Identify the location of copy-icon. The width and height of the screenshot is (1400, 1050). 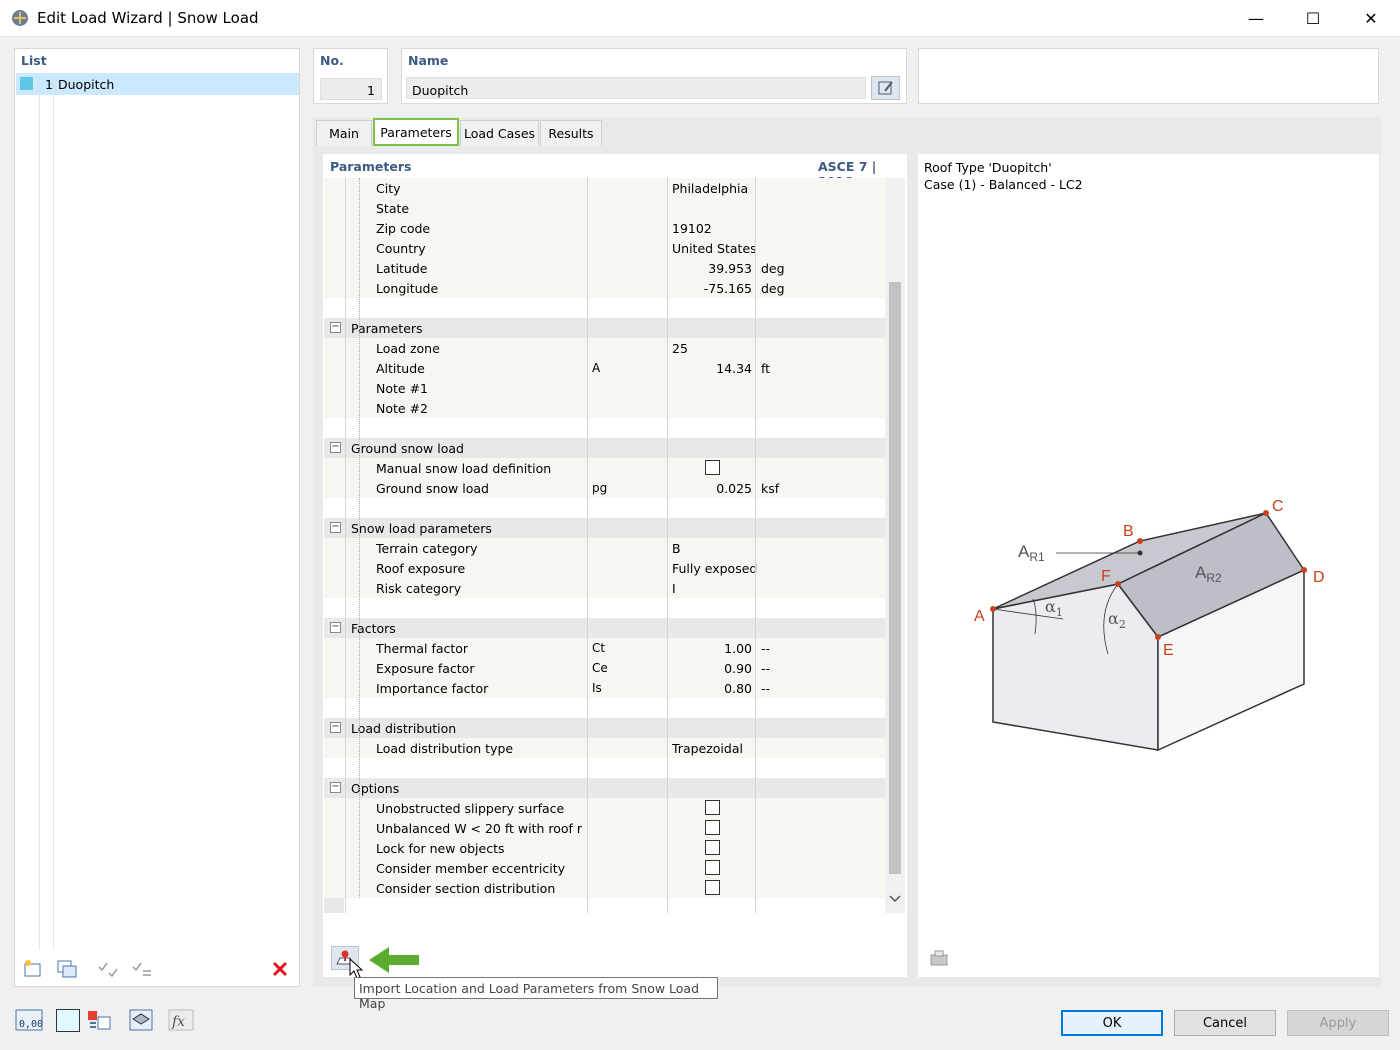
(67, 969).